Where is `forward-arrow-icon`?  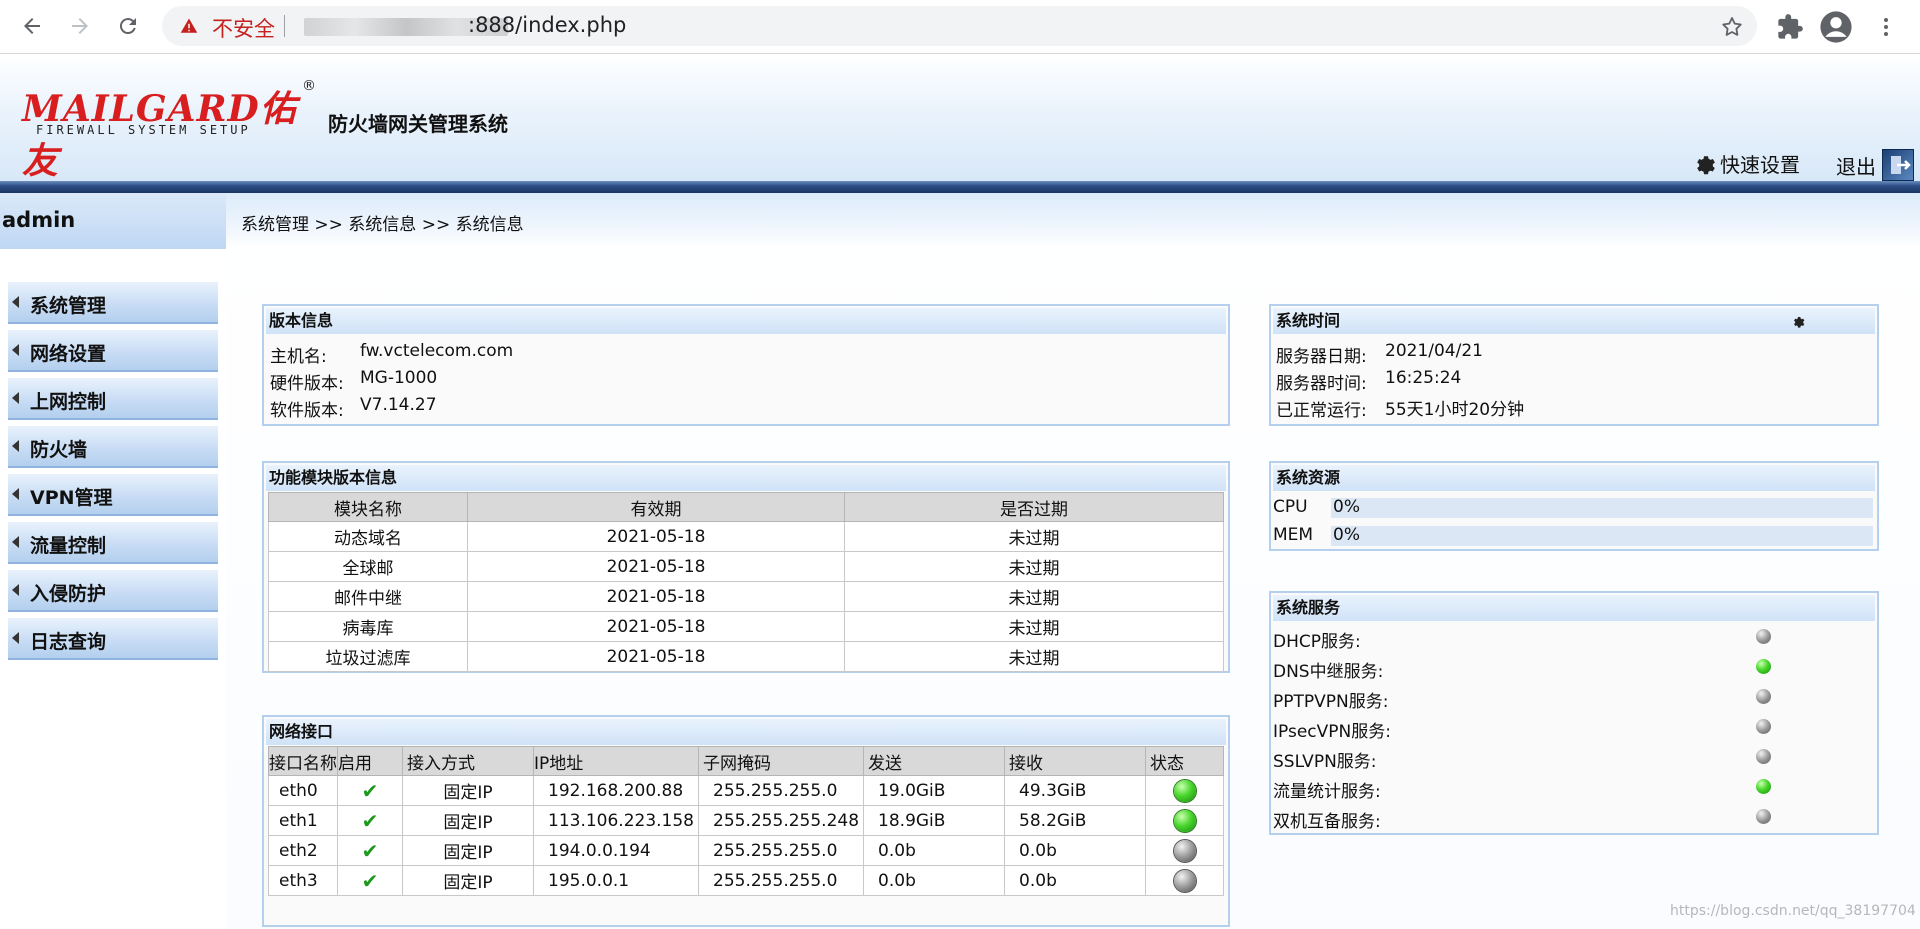
forward-arrow-icon is located at coordinates (80, 26).